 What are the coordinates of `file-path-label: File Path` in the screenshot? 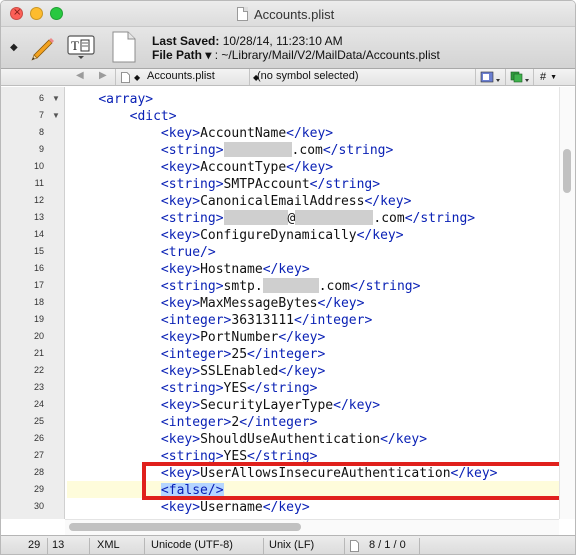 It's located at (177, 55).